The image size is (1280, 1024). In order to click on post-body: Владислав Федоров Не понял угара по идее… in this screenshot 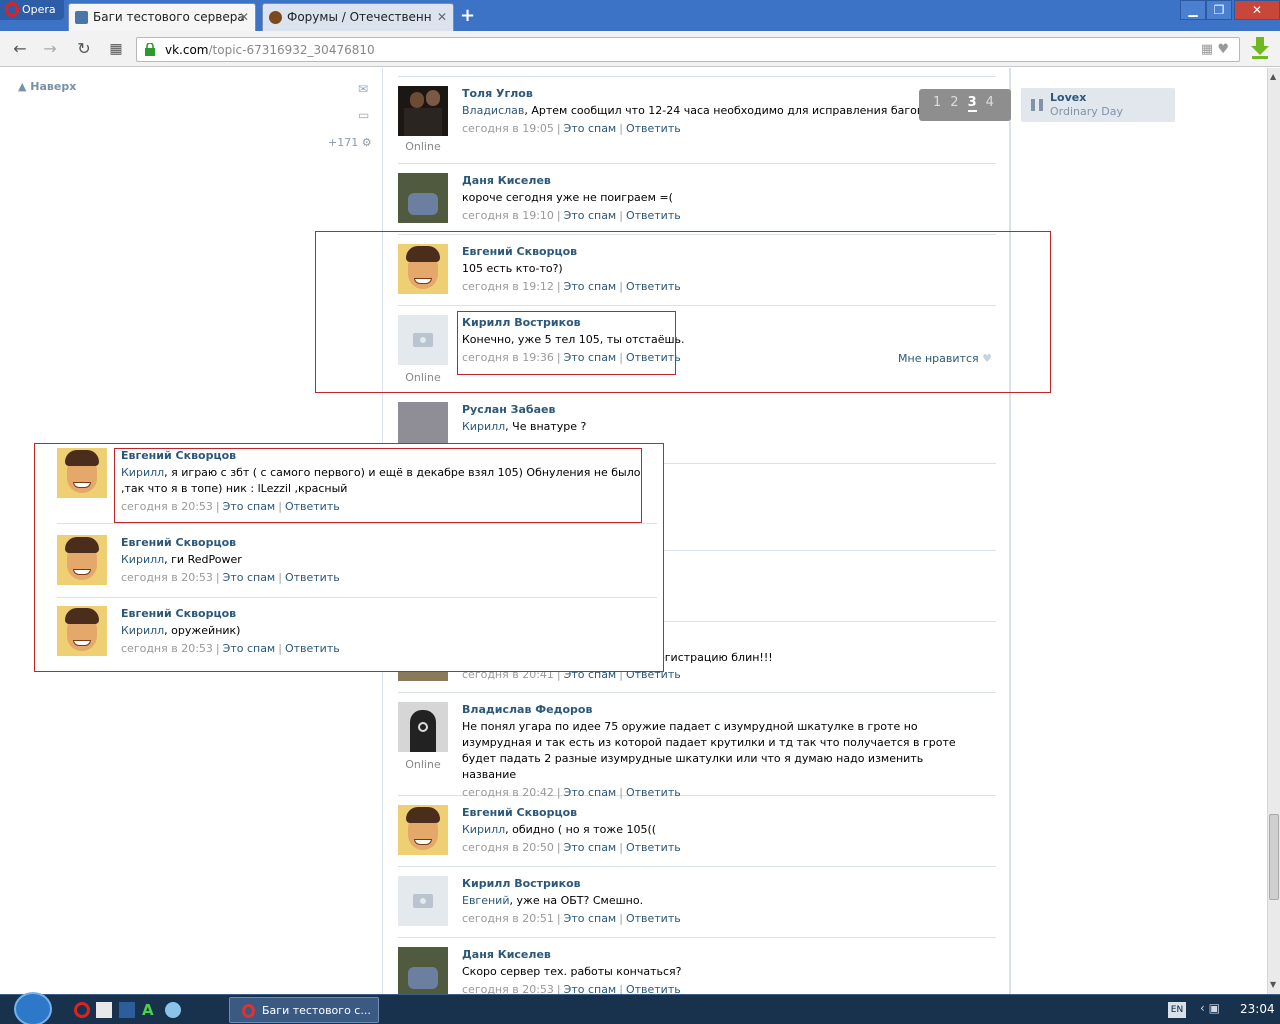, I will do `click(712, 751)`.